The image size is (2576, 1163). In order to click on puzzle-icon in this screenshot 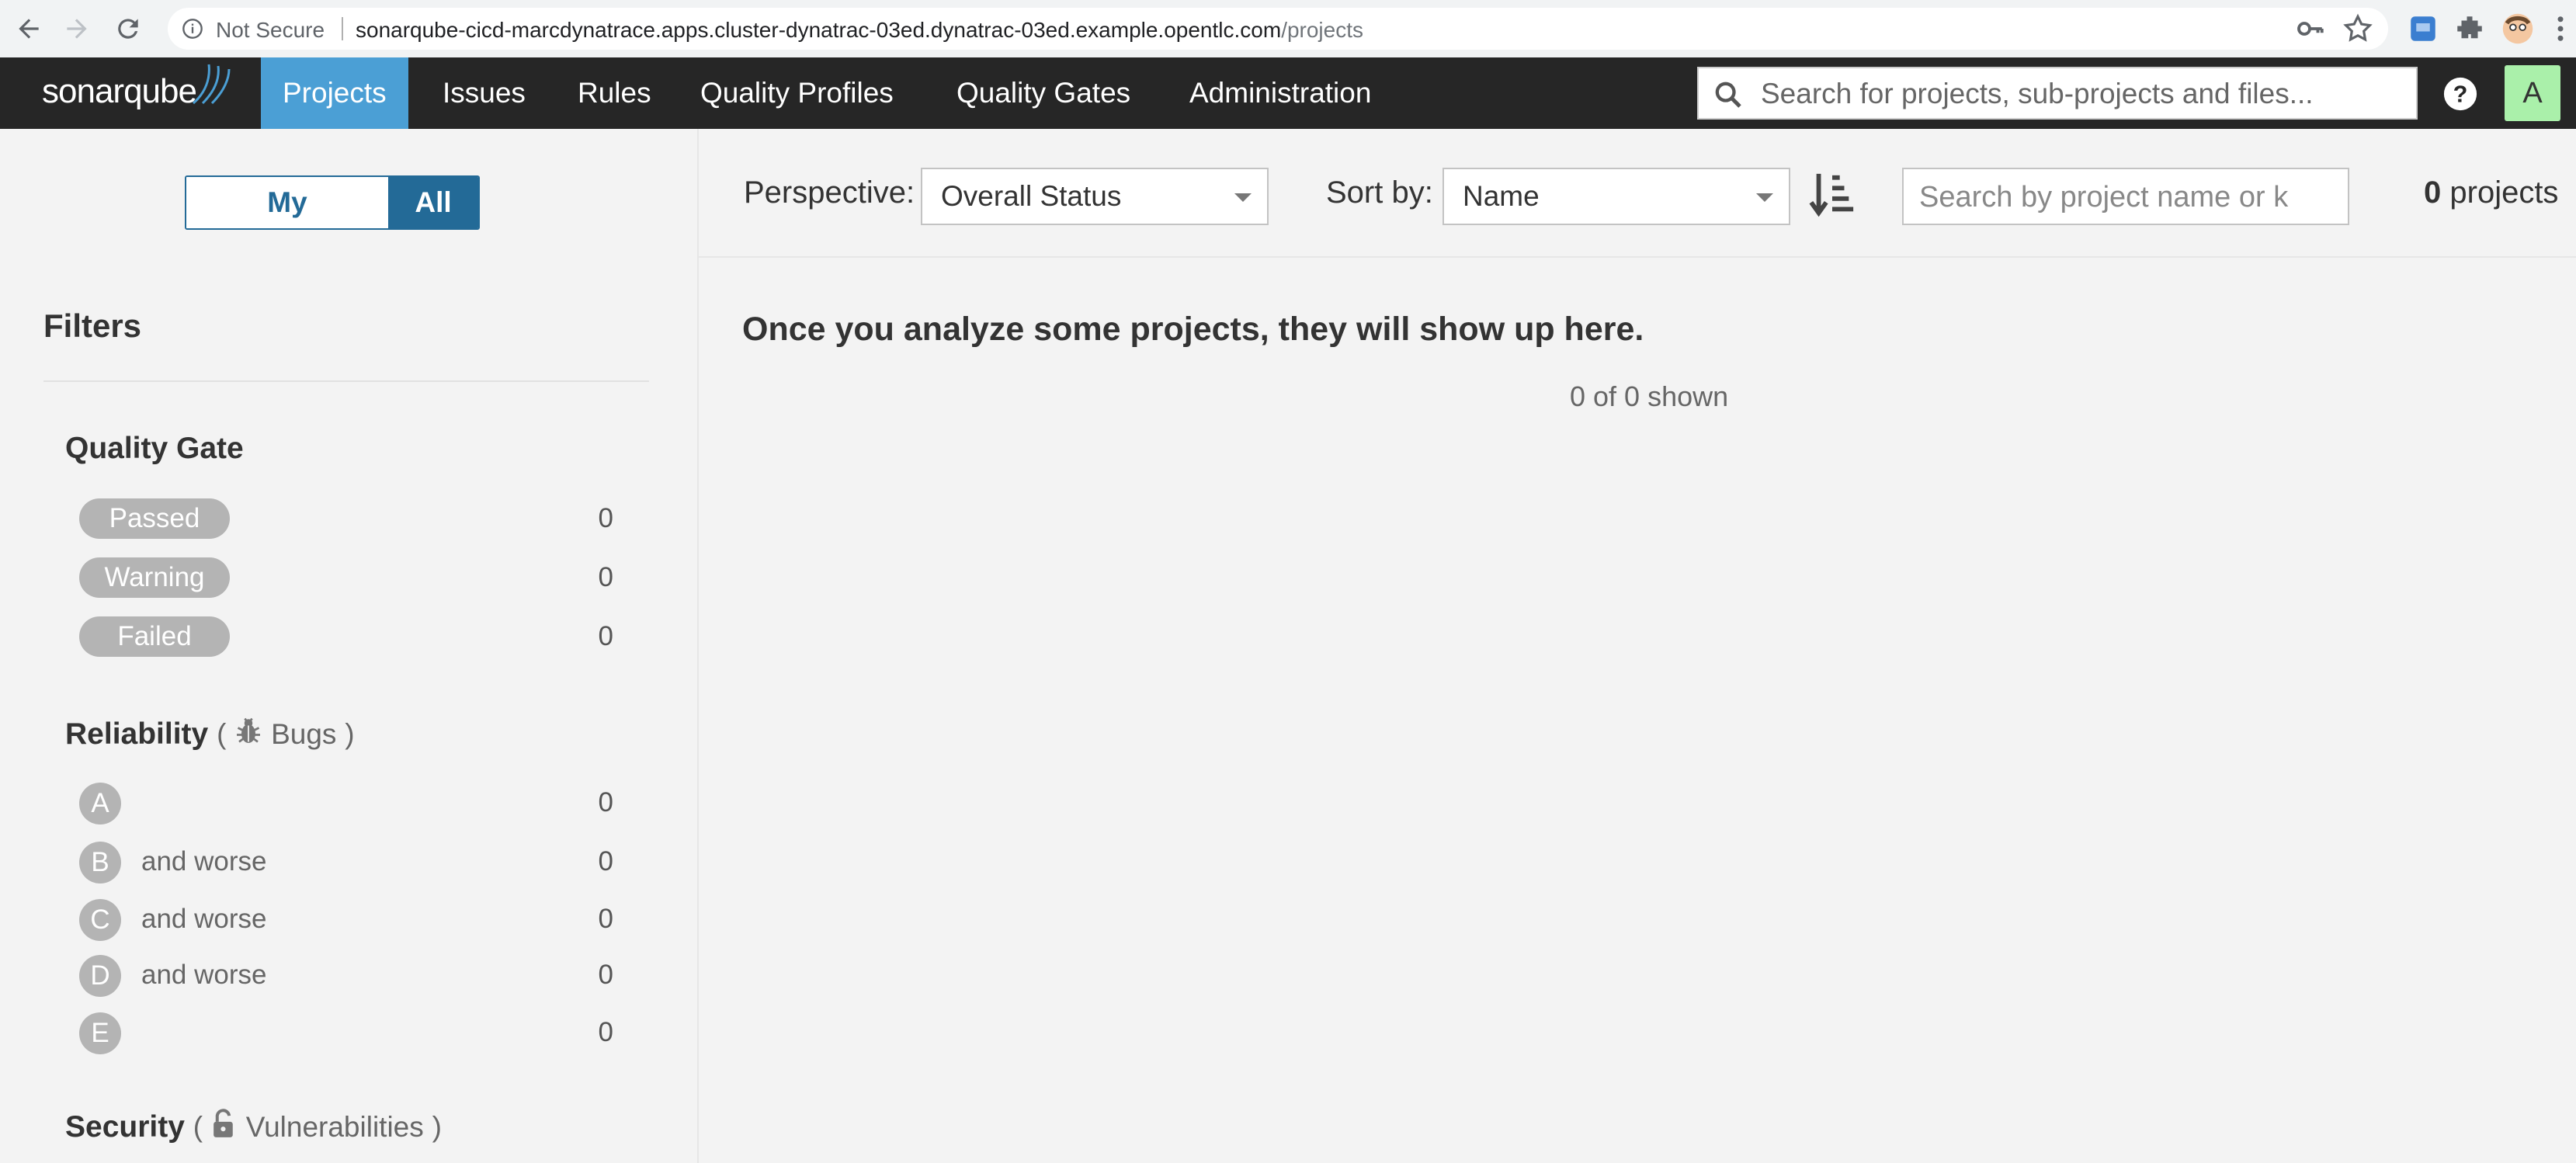, I will do `click(2469, 29)`.